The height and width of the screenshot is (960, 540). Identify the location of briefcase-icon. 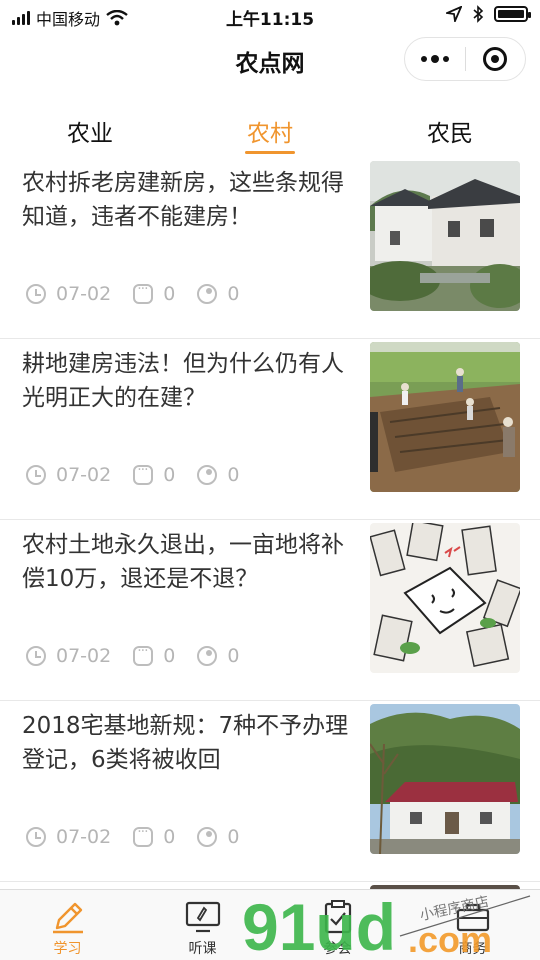
(472, 917).